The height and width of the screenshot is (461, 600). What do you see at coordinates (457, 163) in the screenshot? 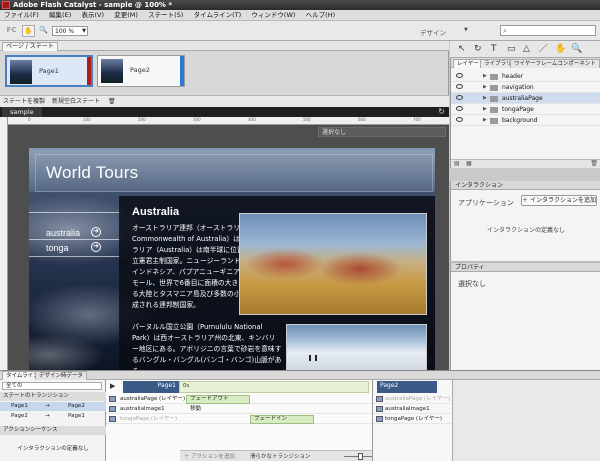
I see `new-layer-icon: ▤` at bounding box center [457, 163].